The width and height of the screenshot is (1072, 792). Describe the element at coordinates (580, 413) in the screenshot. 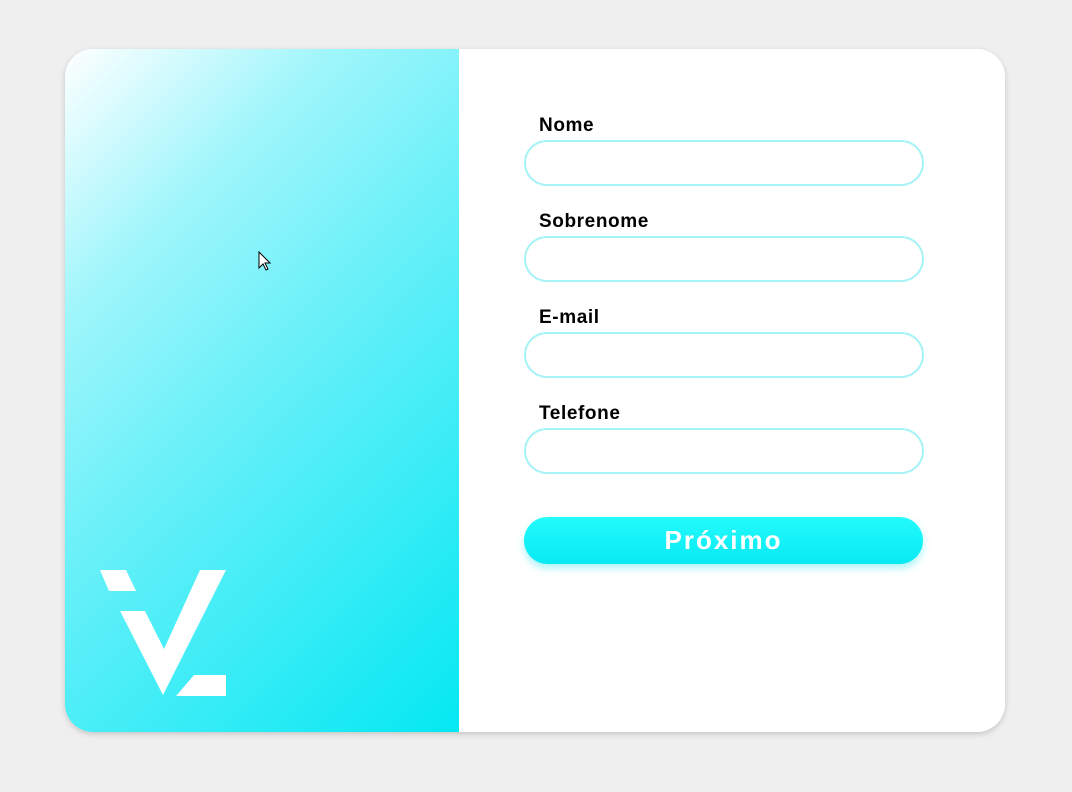

I see `telefone-label: Telefone` at that location.